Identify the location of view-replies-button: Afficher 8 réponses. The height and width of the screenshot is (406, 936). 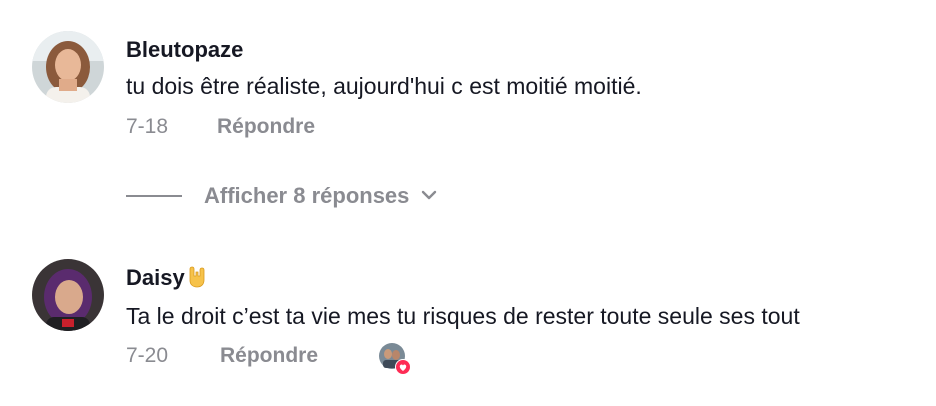
(281, 196).